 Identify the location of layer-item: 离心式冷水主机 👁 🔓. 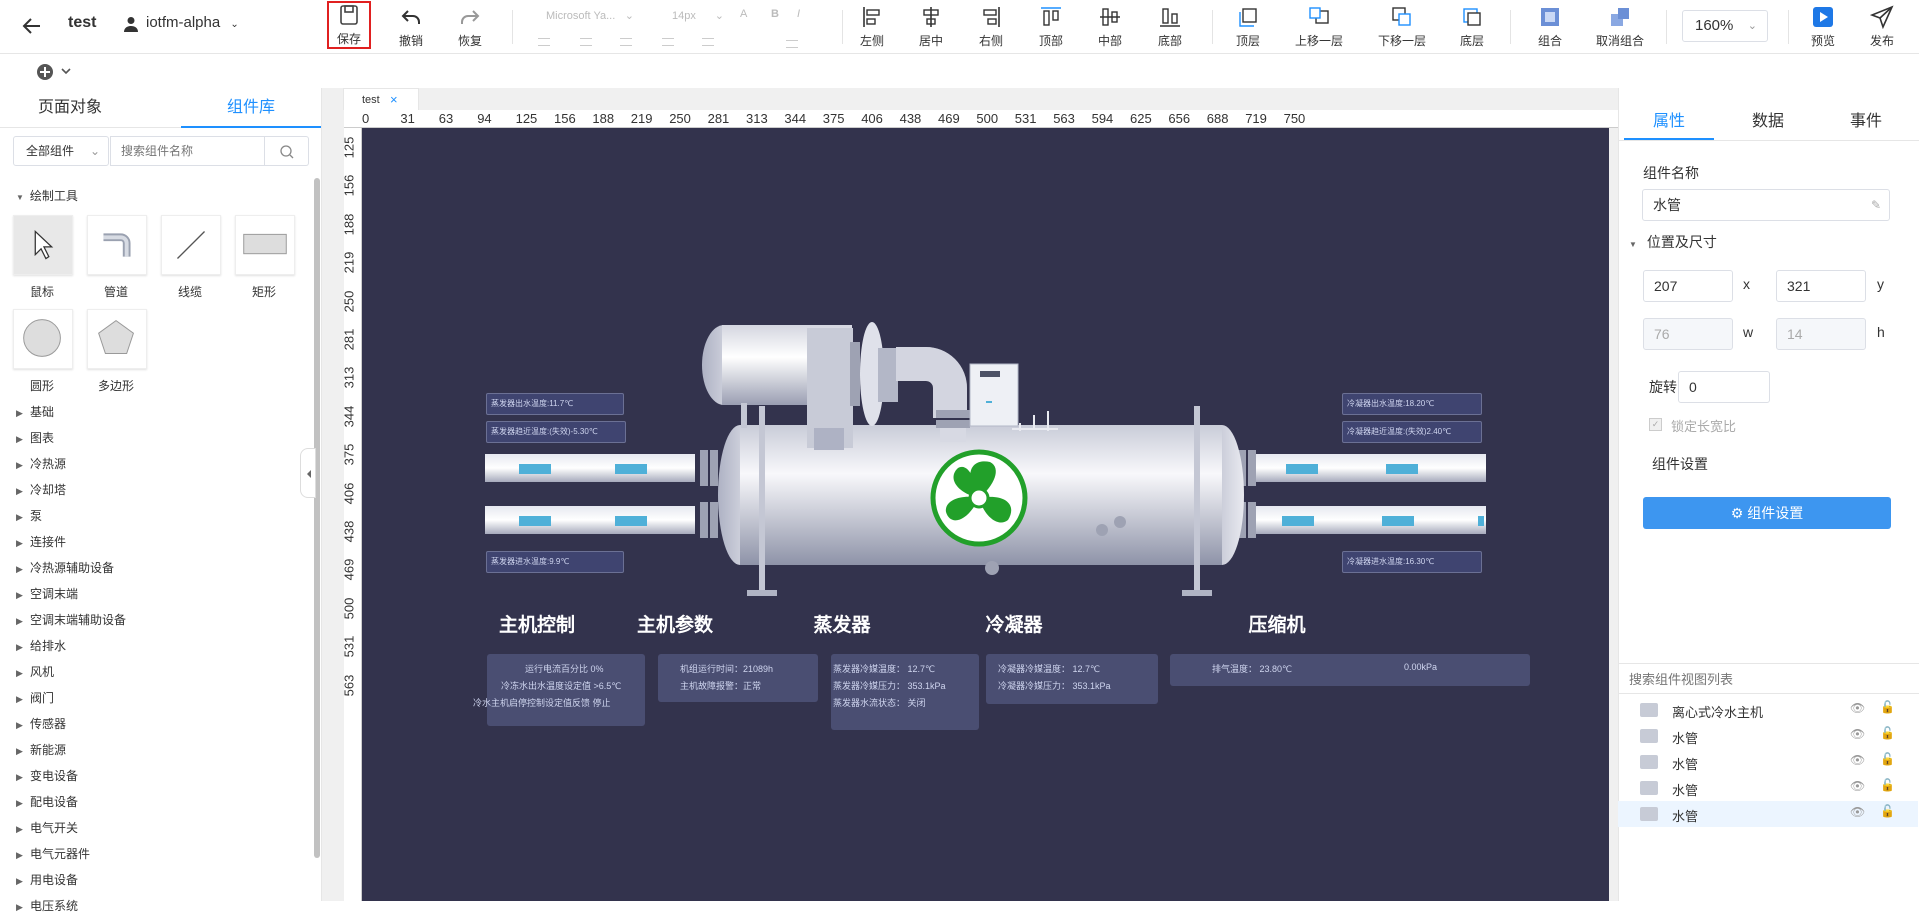
(1768, 710).